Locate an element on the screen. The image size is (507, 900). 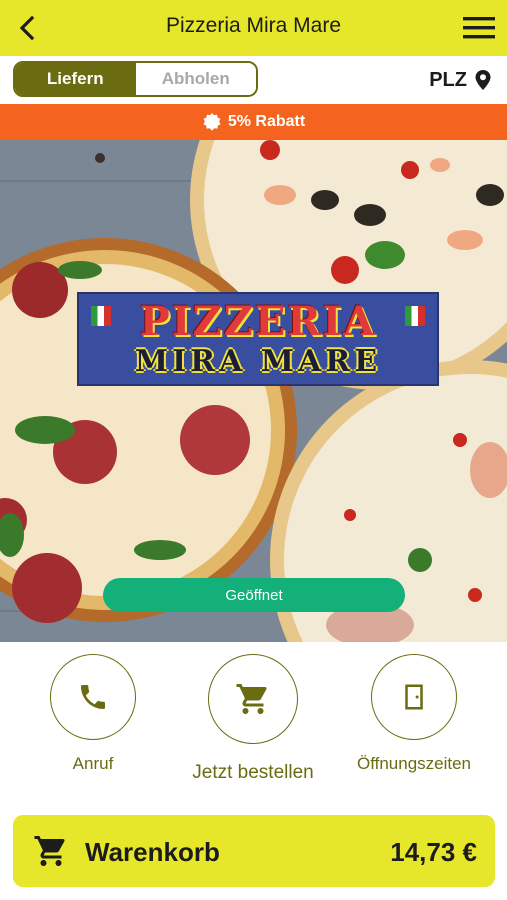
phone-icon is located at coordinates (93, 697).